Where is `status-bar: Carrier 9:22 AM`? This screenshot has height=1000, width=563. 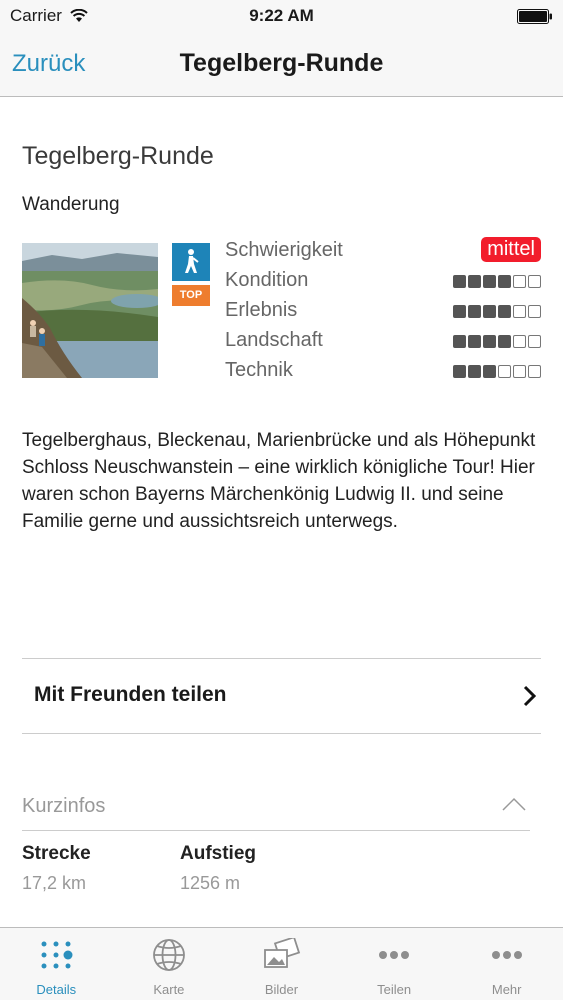
status-bar: Carrier 9:22 AM is located at coordinates (281, 17).